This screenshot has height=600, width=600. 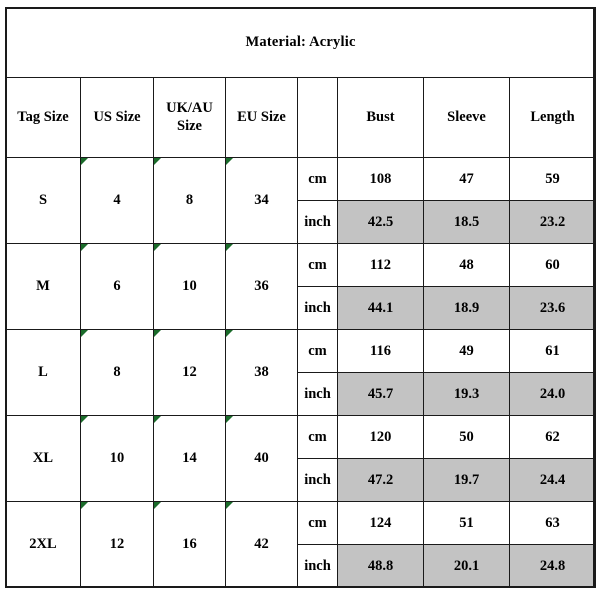 I want to click on cell-us-size: 6, so click(x=117, y=286).